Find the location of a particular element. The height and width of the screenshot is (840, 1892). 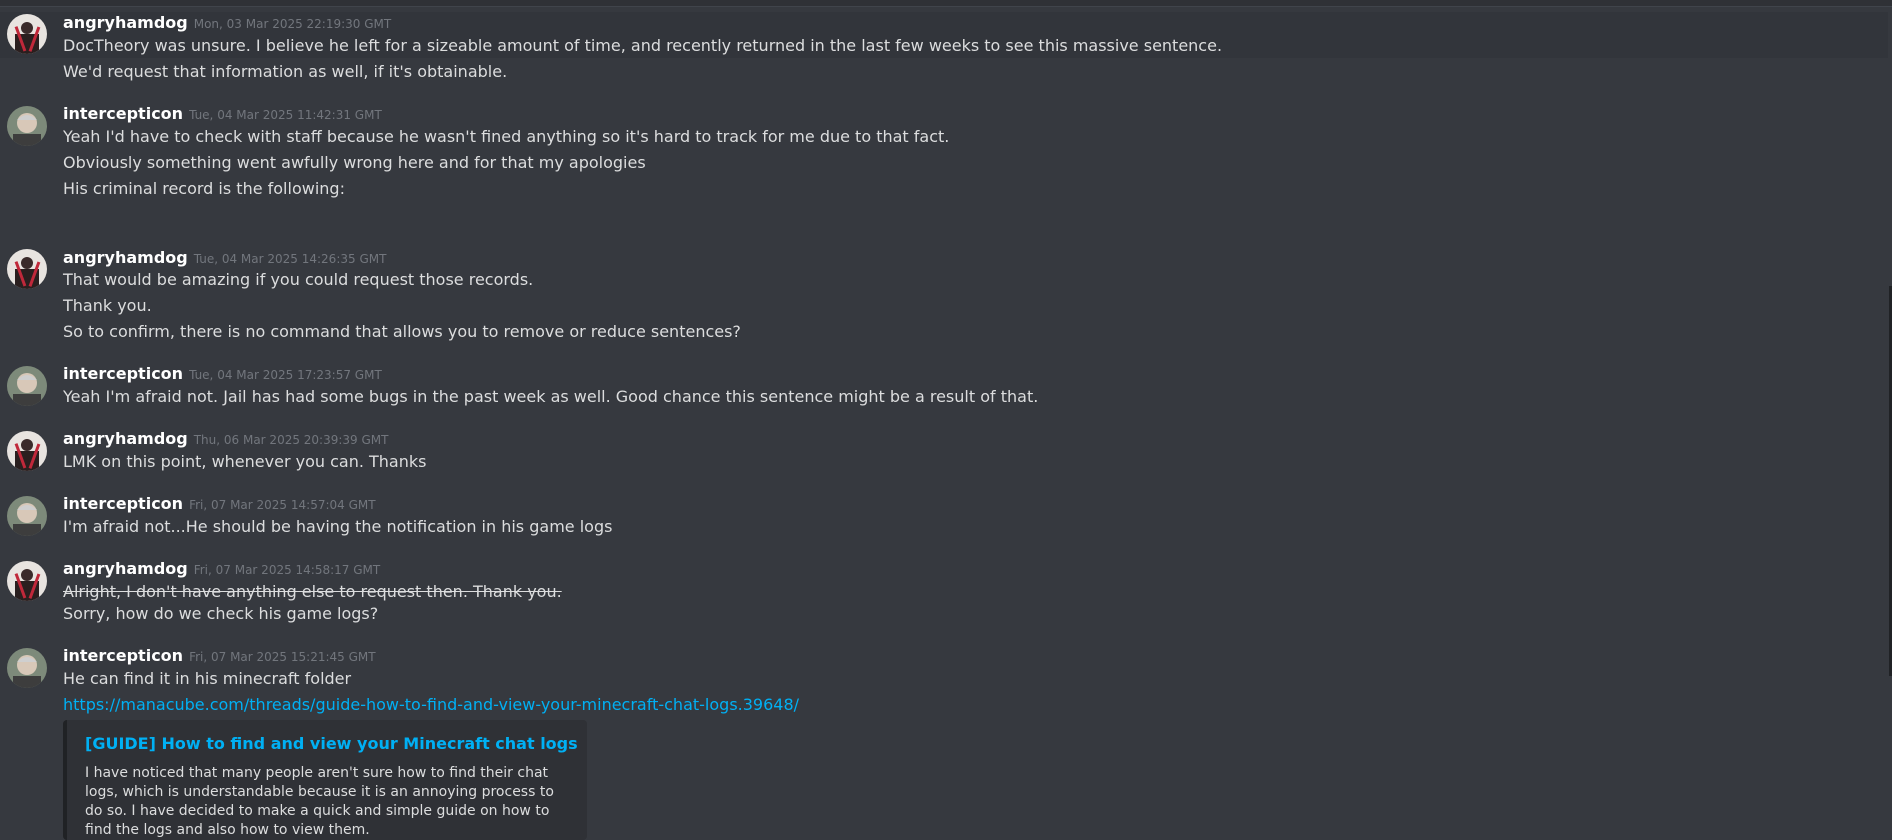

message-text: He can find it in his minecraft folder is located at coordinates (207, 678).